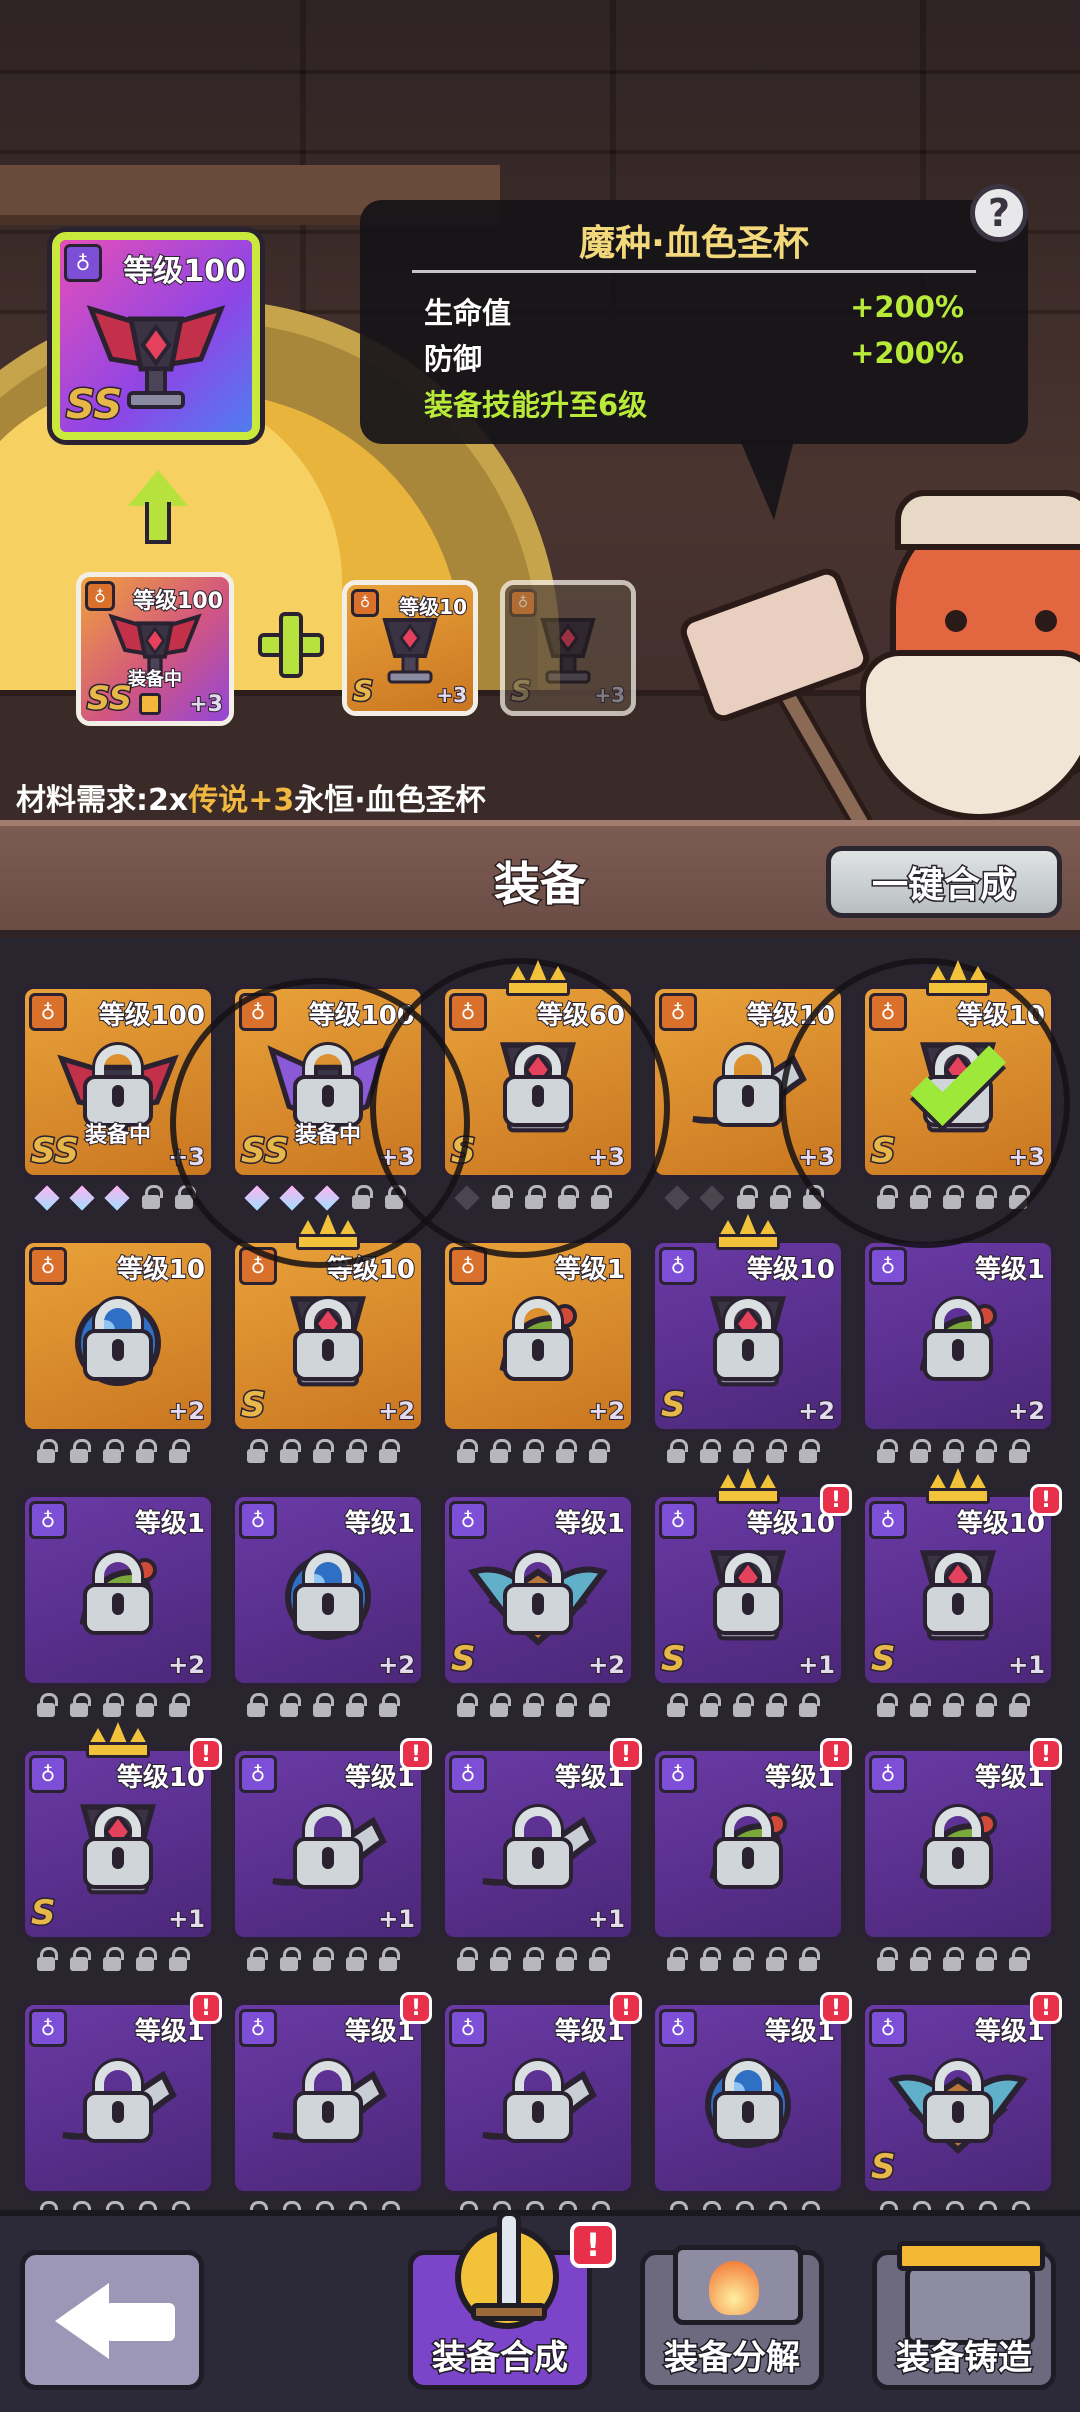 This screenshot has height=2412, width=1080. Describe the element at coordinates (1010, 1270) in the screenshot. I see `item-level: 等级1` at that location.